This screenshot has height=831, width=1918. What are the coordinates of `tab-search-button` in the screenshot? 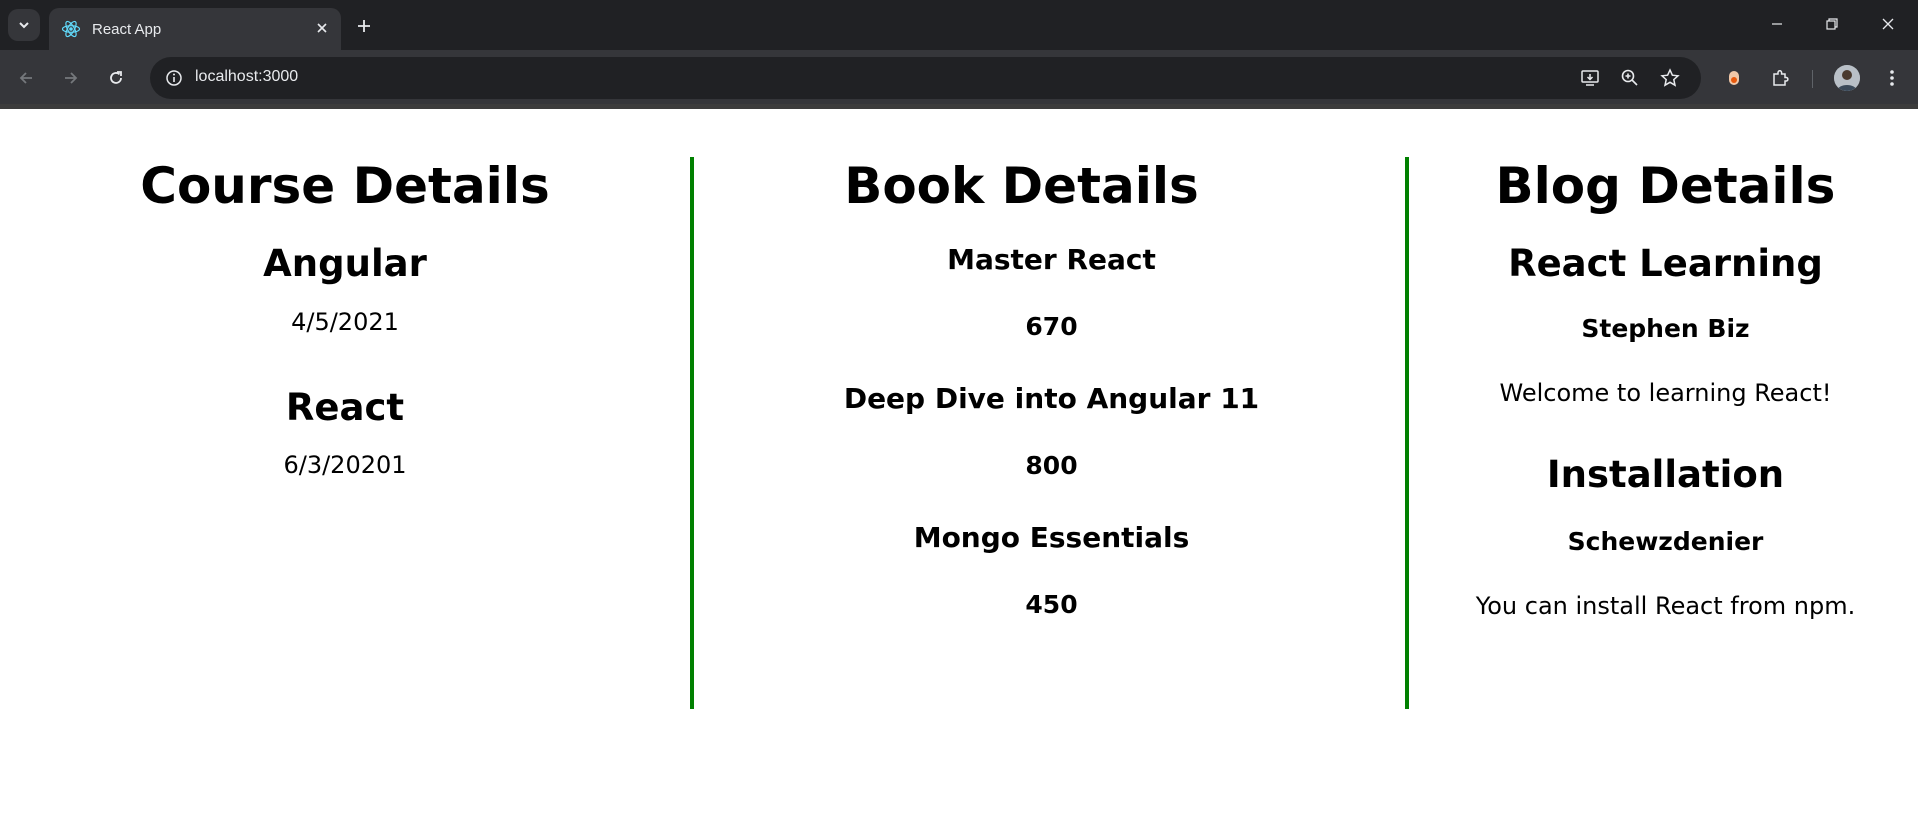 It's located at (24, 25).